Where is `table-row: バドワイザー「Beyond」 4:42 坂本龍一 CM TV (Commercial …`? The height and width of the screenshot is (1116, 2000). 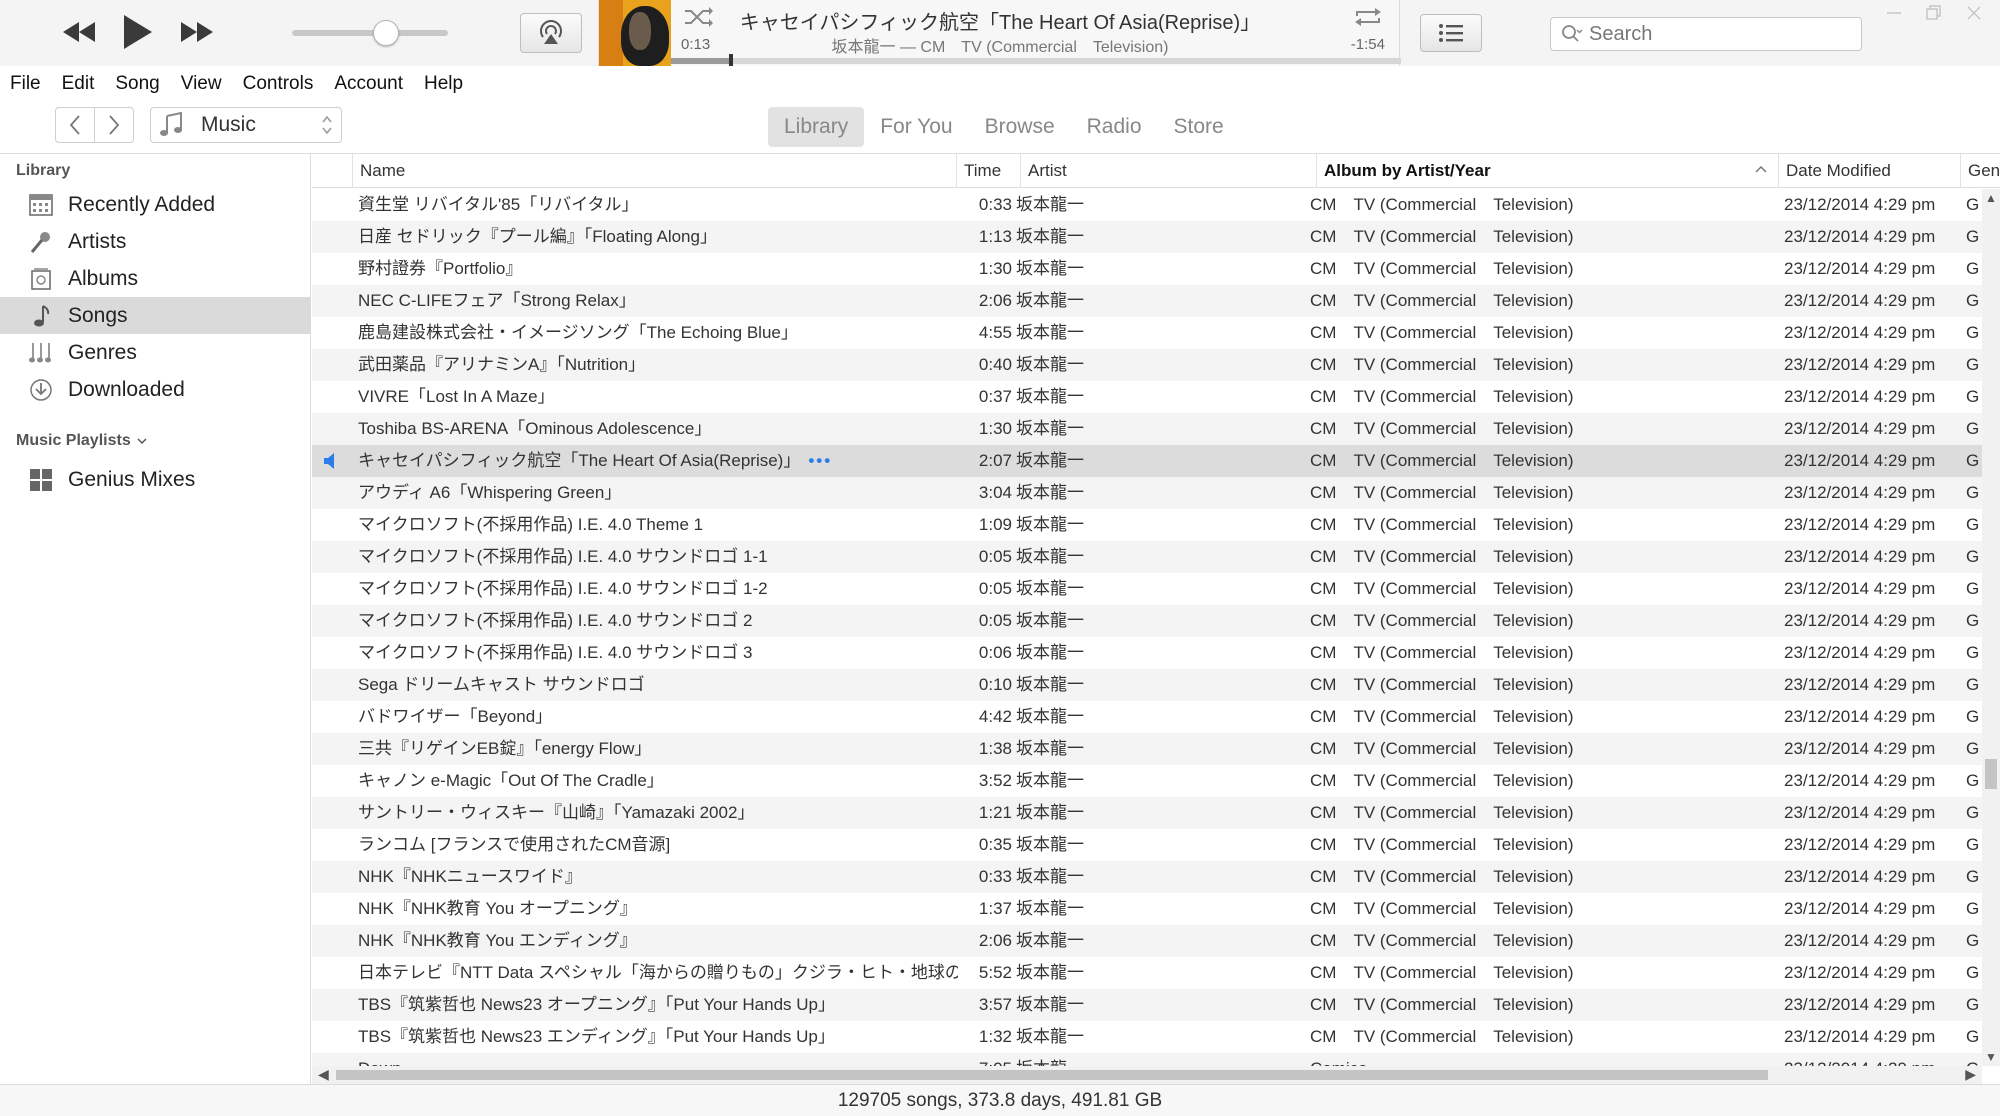
table-row: バドワイザー「Beyond」 4:42 坂本龍一 CM TV (Commercial … is located at coordinates (1147, 717).